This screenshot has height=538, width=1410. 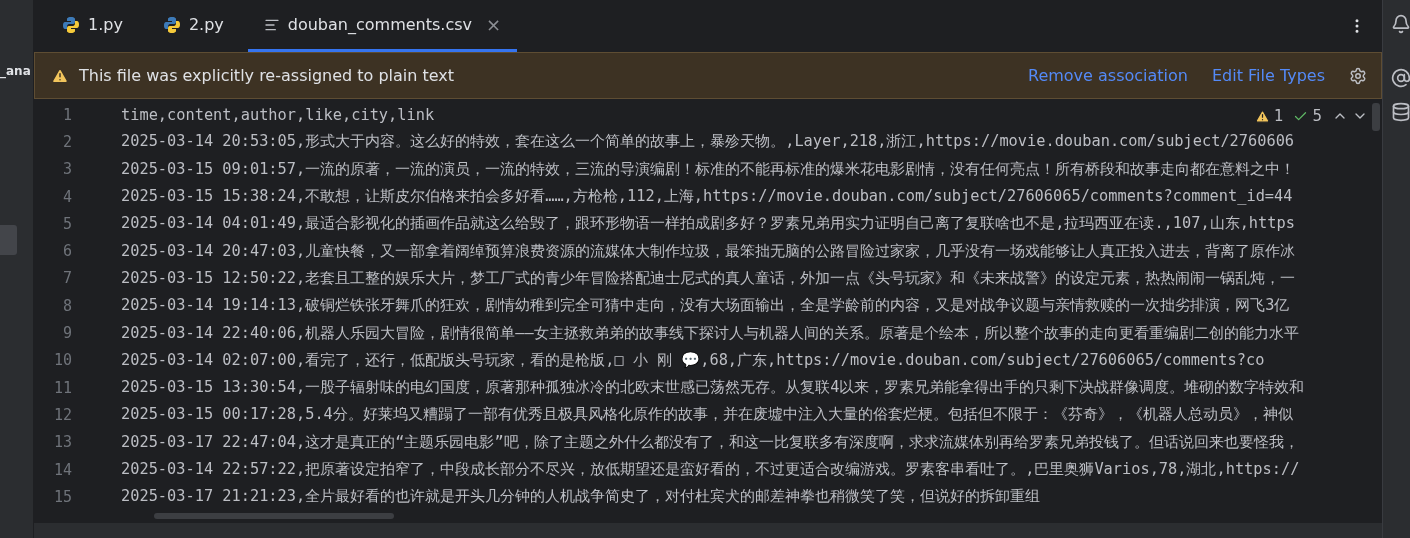 What do you see at coordinates (707, 415) in the screenshot?
I see `code-line: 2025-03-15 00:17:28,5.4分。好莱坞又糟蹋了一部有优秀且极具风格化原作的故事，并在废墟中注入大量的俗套烂梗。包括但不限于：《芬奇》，《机器人总动员》，神似` at bounding box center [707, 415].